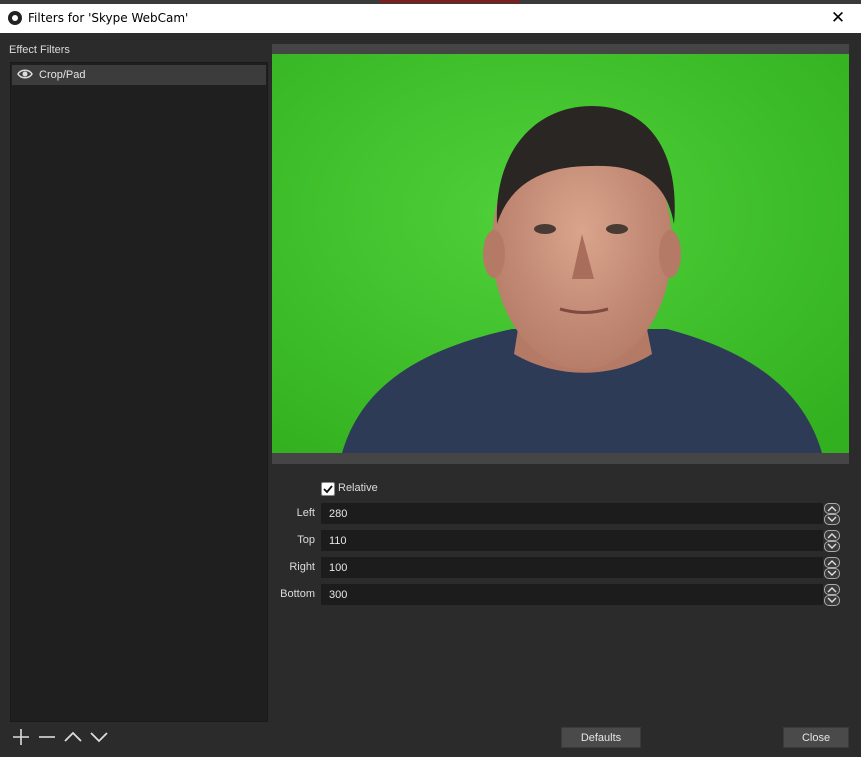  I want to click on right-spinner, so click(832, 568).